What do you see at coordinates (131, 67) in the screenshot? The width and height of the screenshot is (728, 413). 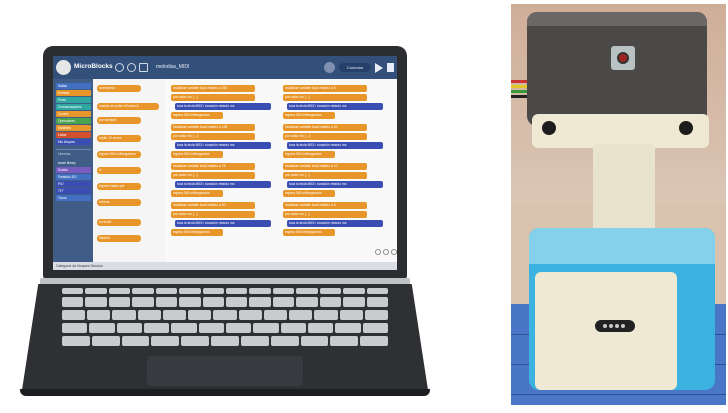 I see `gear-icon` at bounding box center [131, 67].